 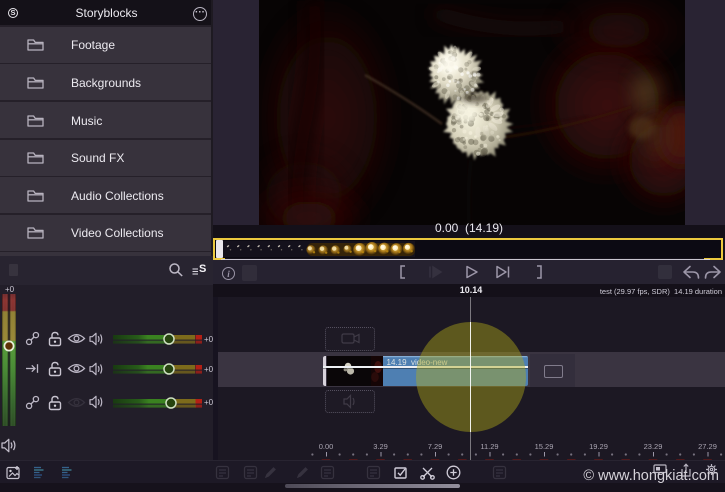 I want to click on svg-text: S, so click(x=202, y=269).